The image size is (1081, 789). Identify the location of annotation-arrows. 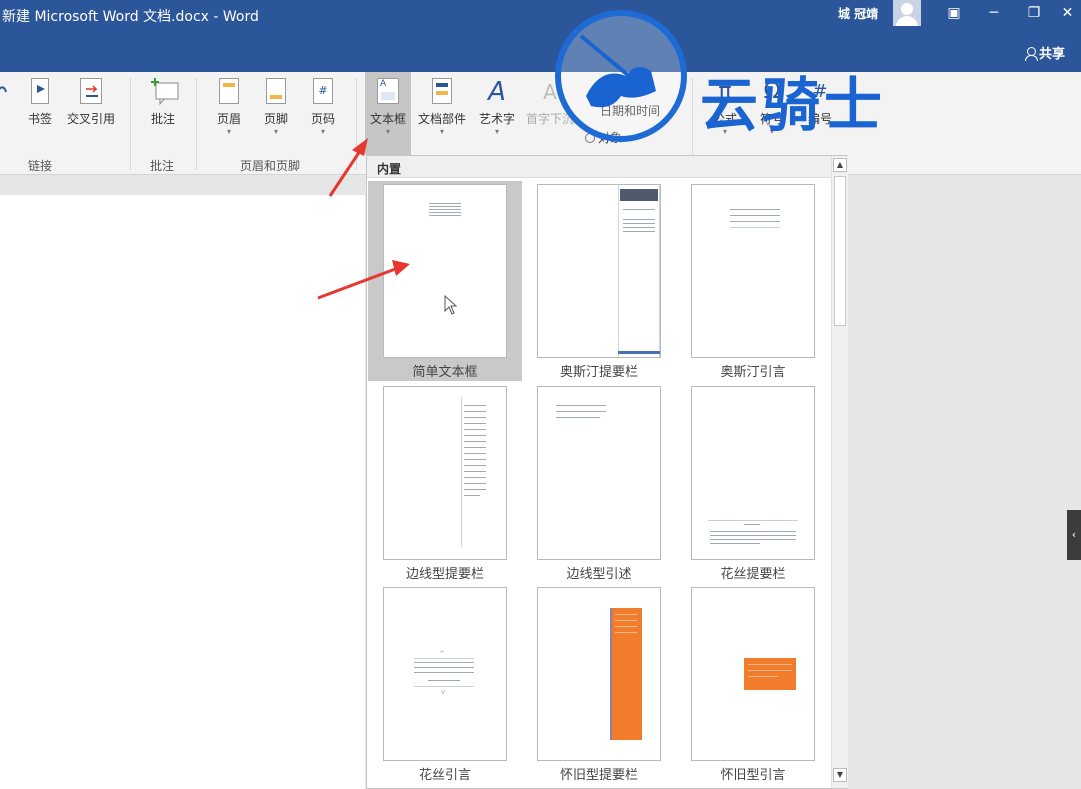
(363, 219).